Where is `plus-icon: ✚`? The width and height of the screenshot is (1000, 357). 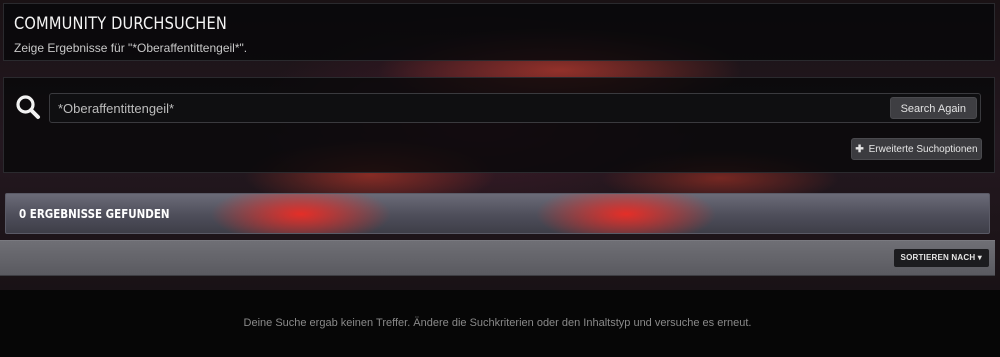 plus-icon: ✚ is located at coordinates (859, 149).